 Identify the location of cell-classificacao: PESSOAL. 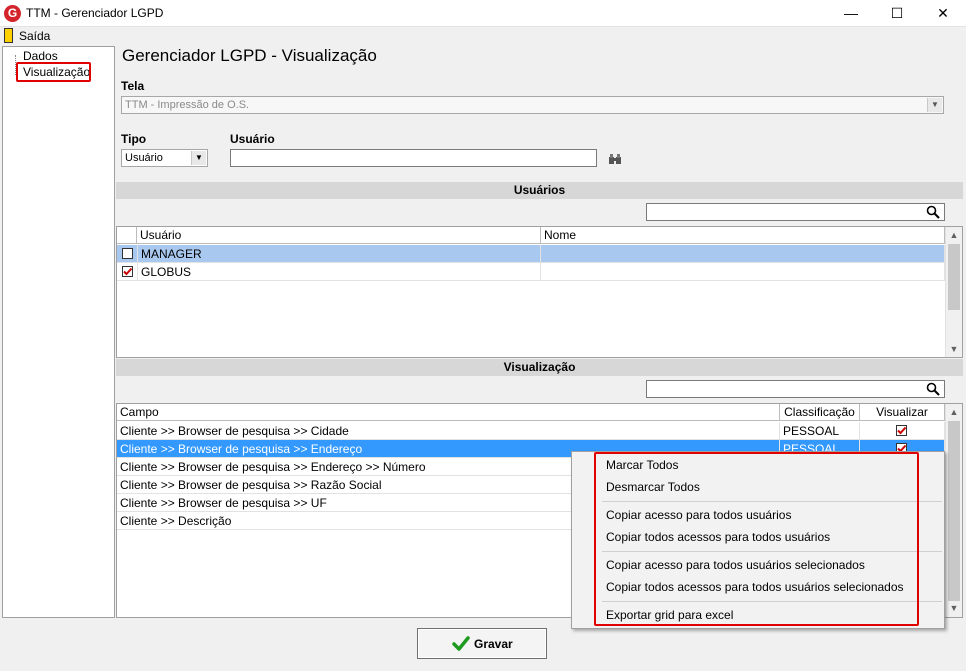
(820, 431).